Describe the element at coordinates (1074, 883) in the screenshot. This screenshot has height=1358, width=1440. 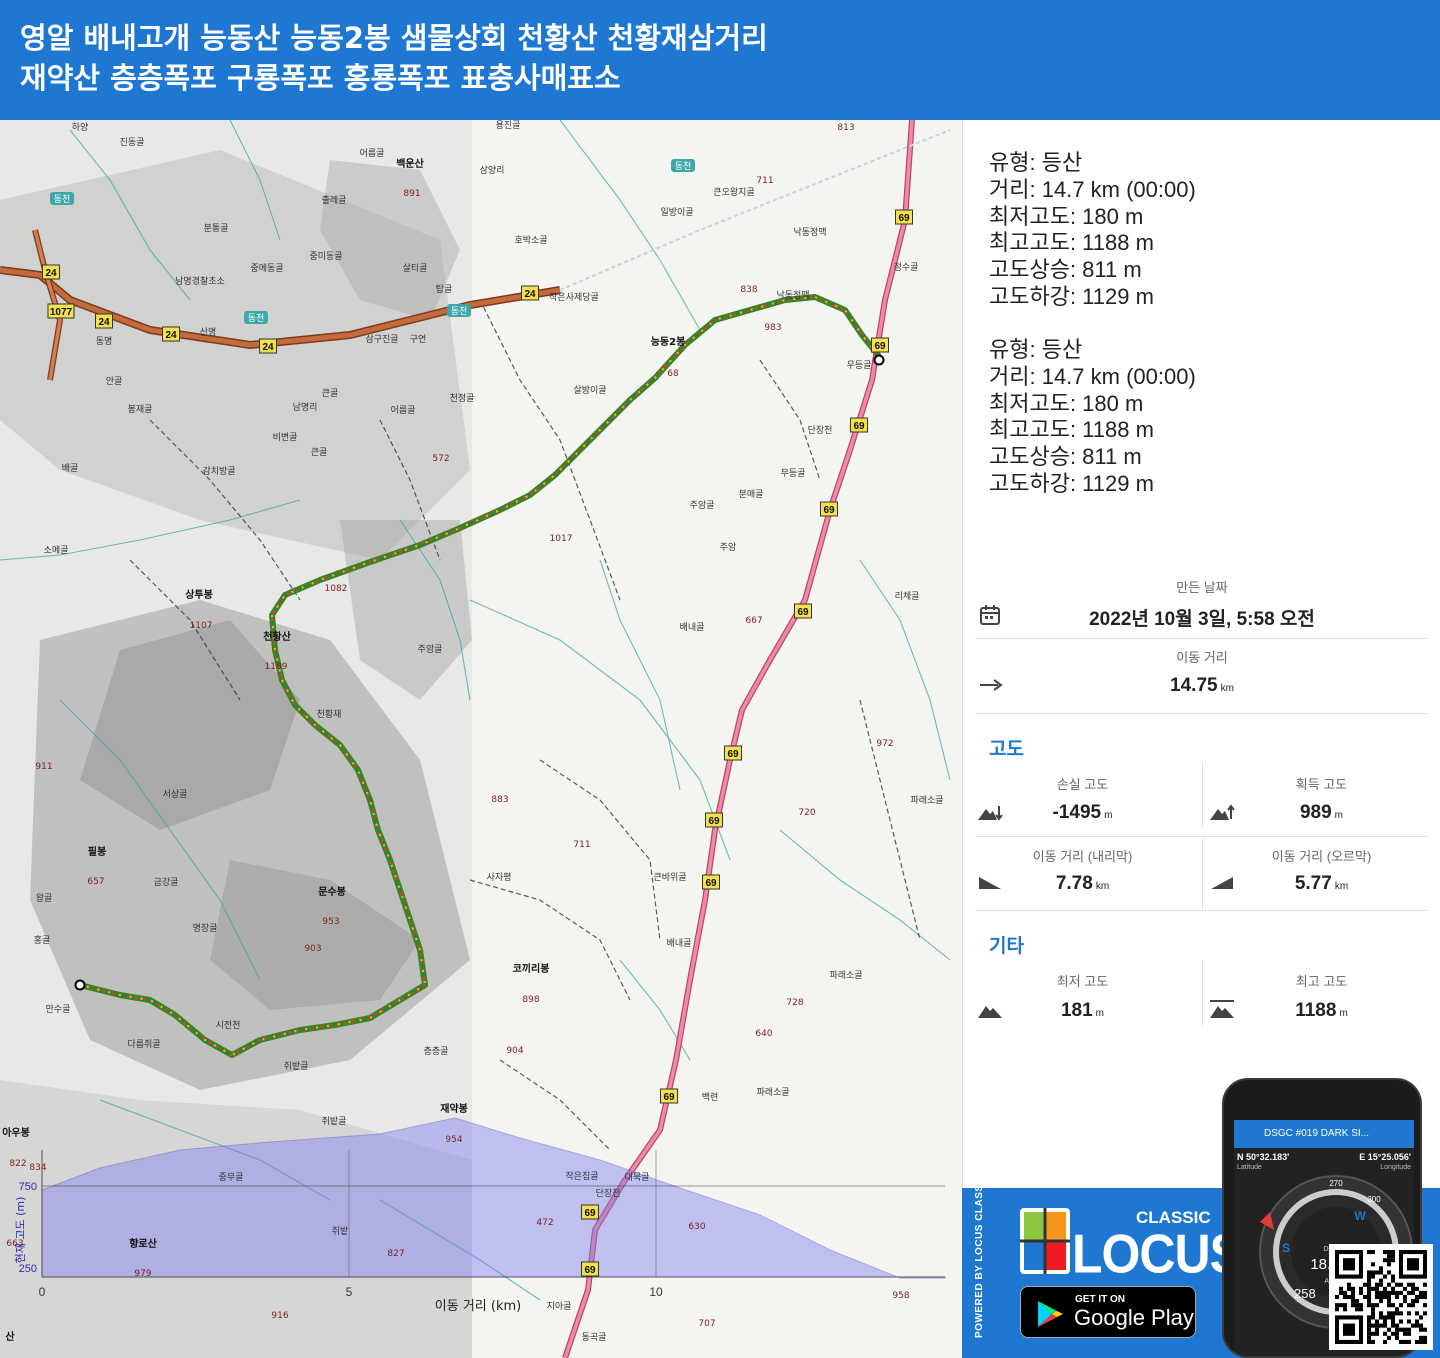
I see `downhill-distance-number: 7.78` at that location.